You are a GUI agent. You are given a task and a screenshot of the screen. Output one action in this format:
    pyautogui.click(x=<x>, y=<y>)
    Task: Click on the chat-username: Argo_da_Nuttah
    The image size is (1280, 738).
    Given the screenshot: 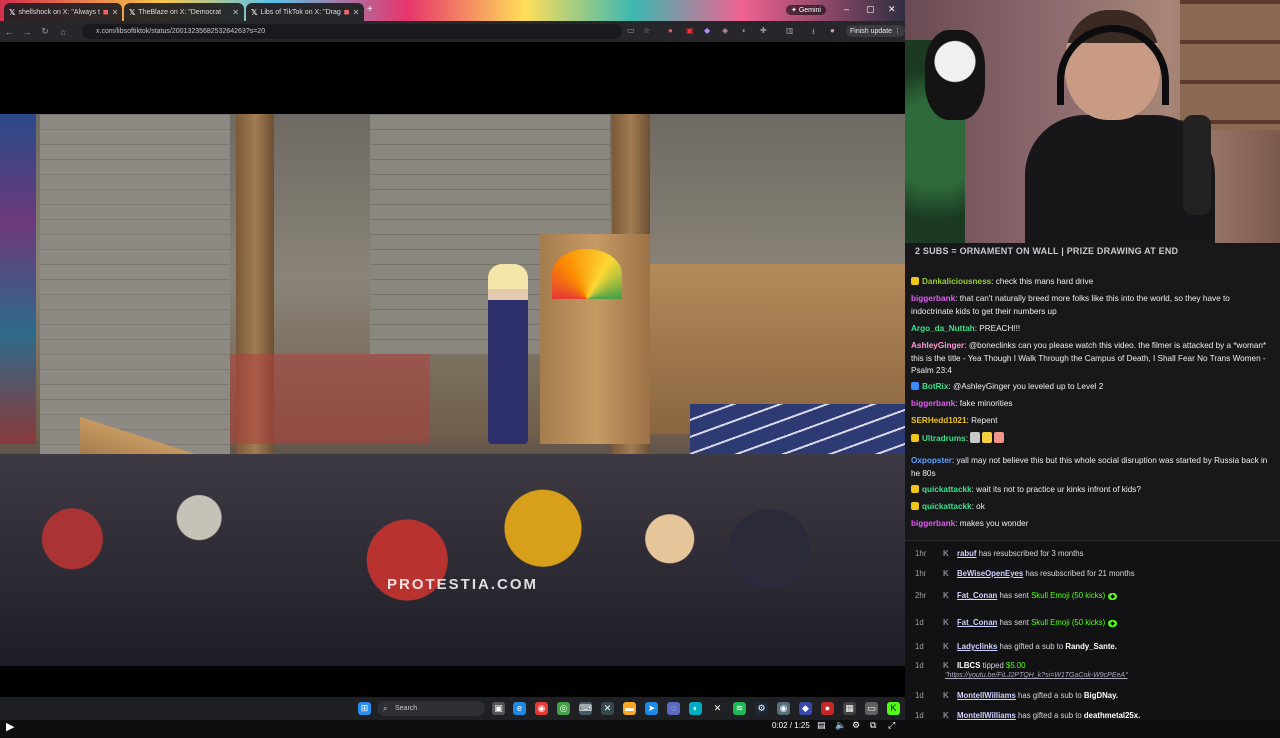 What is the action you would take?
    pyautogui.click(x=943, y=328)
    